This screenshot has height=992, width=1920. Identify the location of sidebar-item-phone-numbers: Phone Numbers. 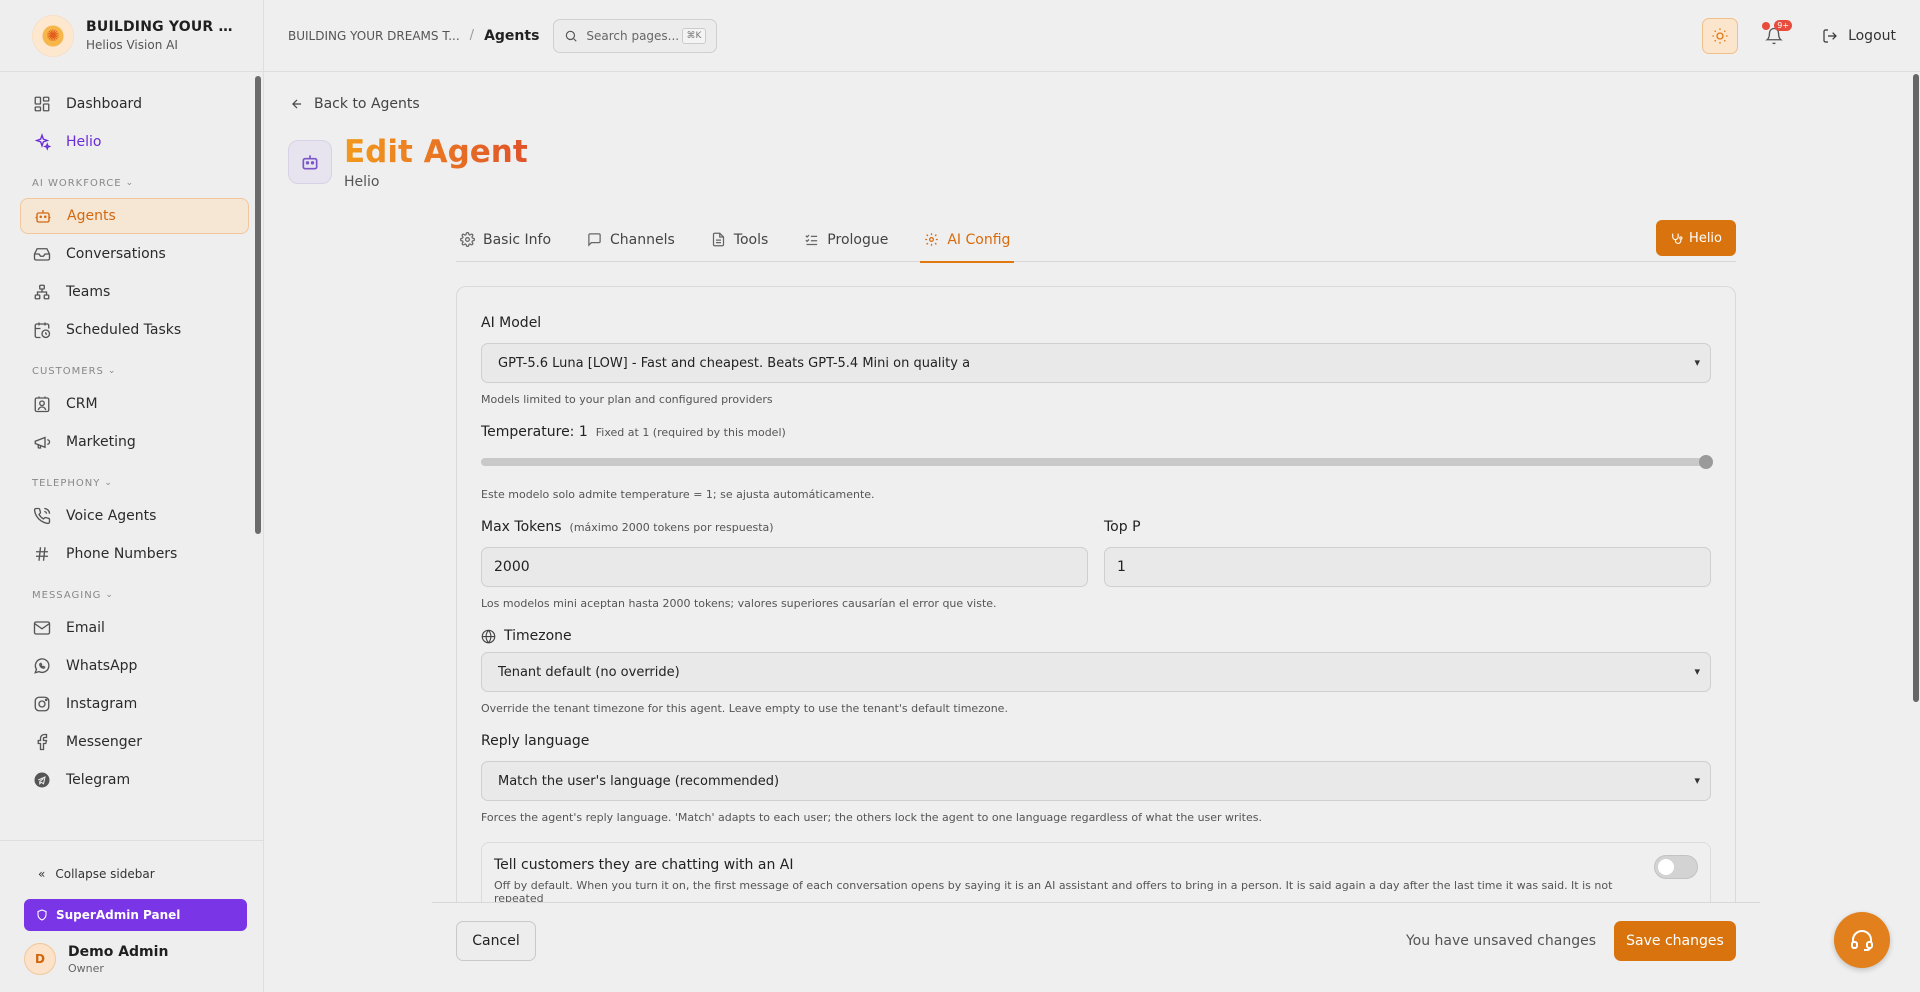
(134, 554).